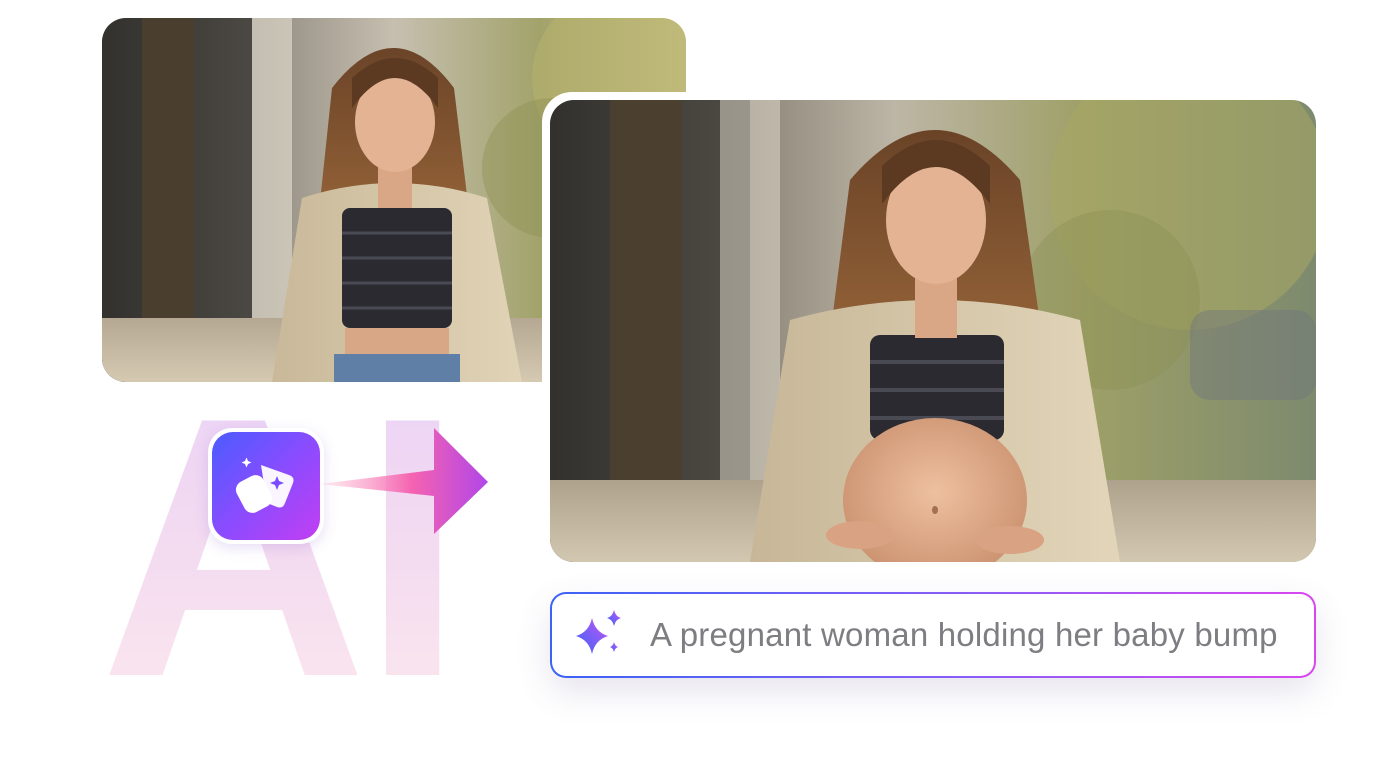  I want to click on arrow-right-icon, so click(404, 481).